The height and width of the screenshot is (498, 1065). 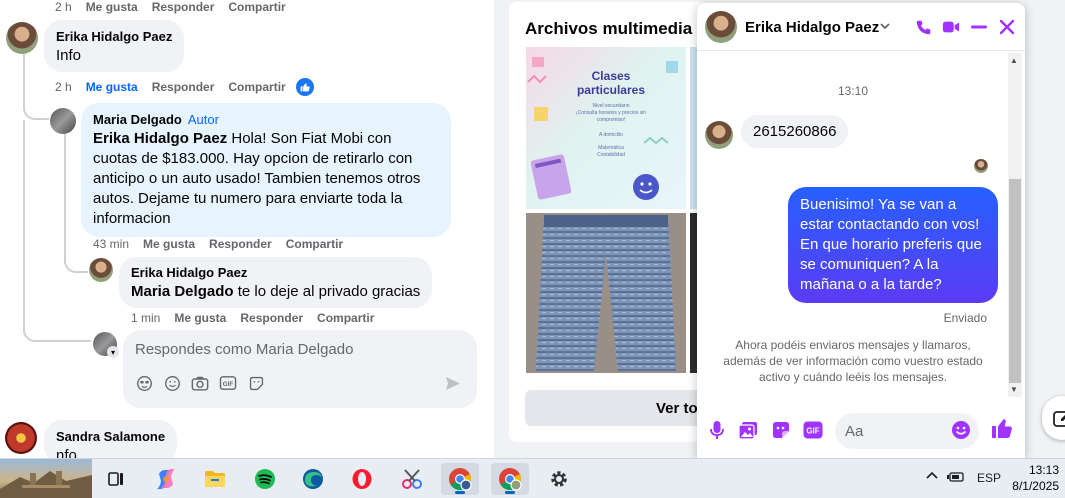 I want to click on chevron-up-icon, so click(x=932, y=477).